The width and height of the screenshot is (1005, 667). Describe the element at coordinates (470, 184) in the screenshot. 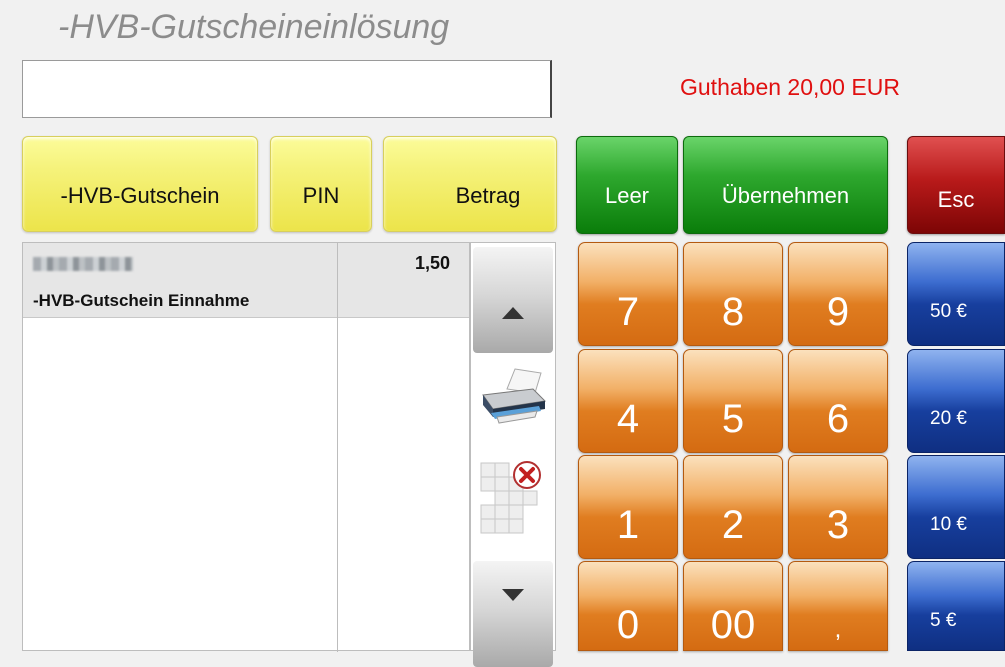

I see `amount-button: Betrag` at that location.